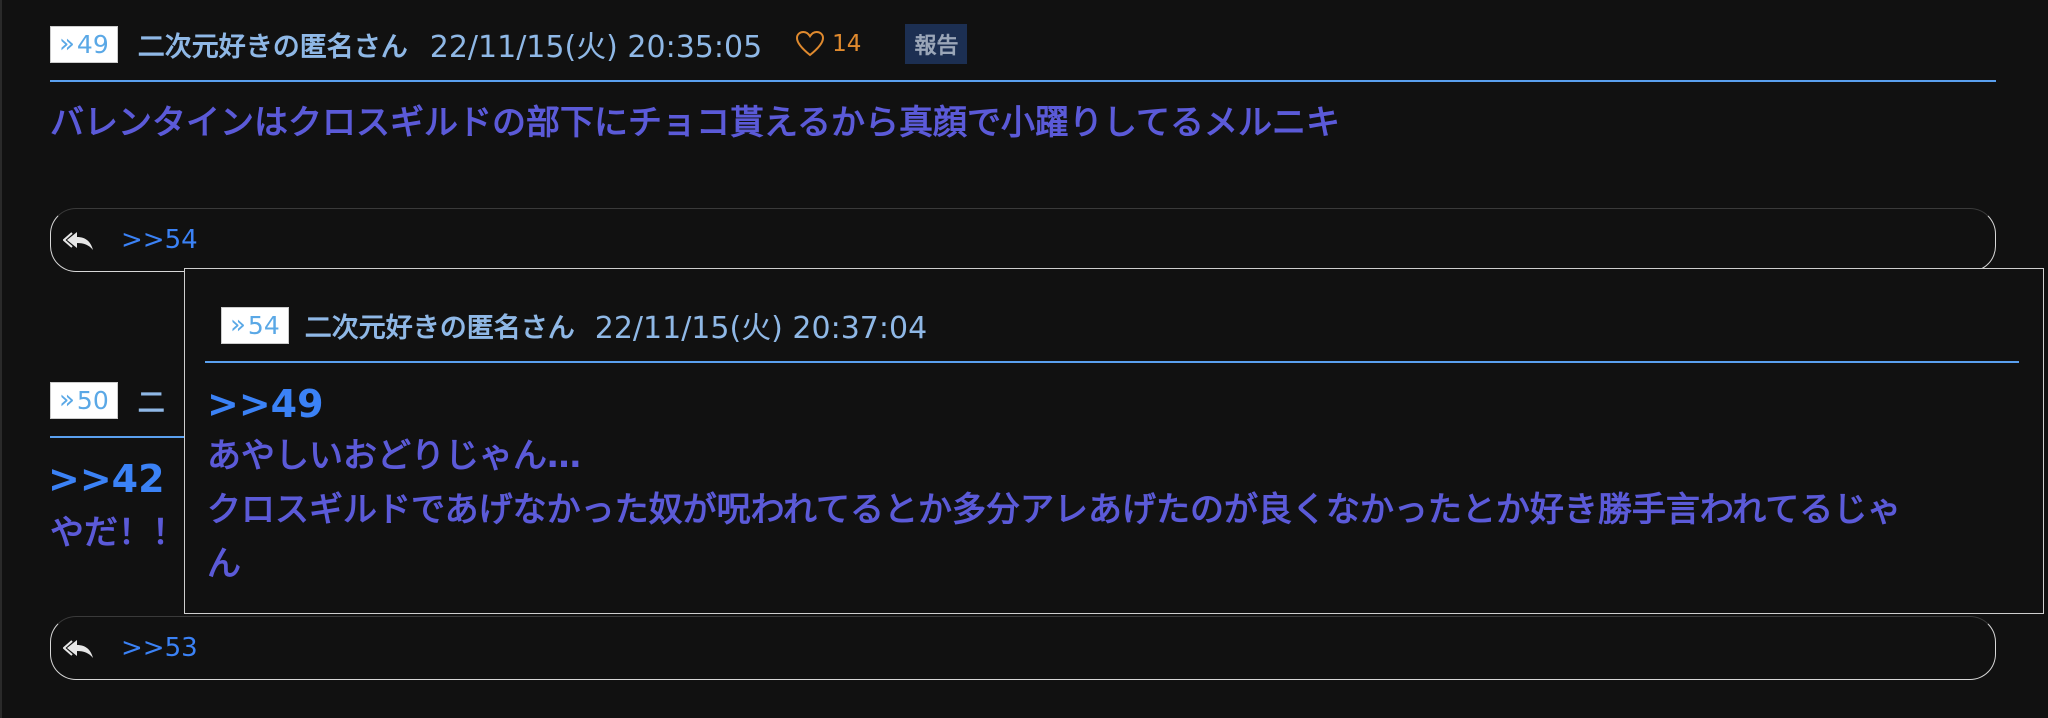 This screenshot has width=2048, height=718. What do you see at coordinates (106, 479) in the screenshot?
I see `post-anchor: >>42` at bounding box center [106, 479].